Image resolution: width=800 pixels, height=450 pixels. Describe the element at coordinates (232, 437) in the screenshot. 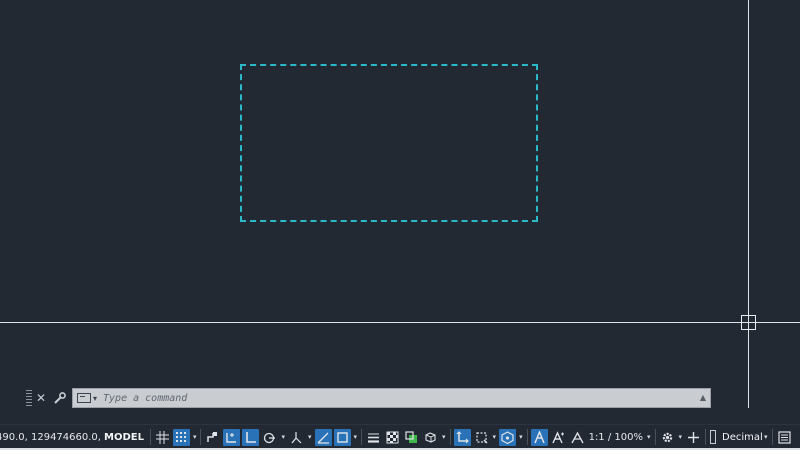

I see `dynamic-input-icon` at that location.